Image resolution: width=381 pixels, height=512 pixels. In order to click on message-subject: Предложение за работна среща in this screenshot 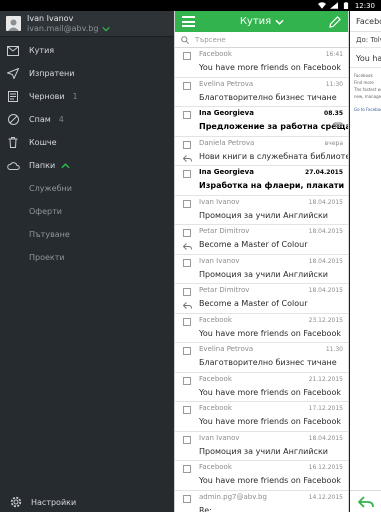, I will do `click(274, 126)`.